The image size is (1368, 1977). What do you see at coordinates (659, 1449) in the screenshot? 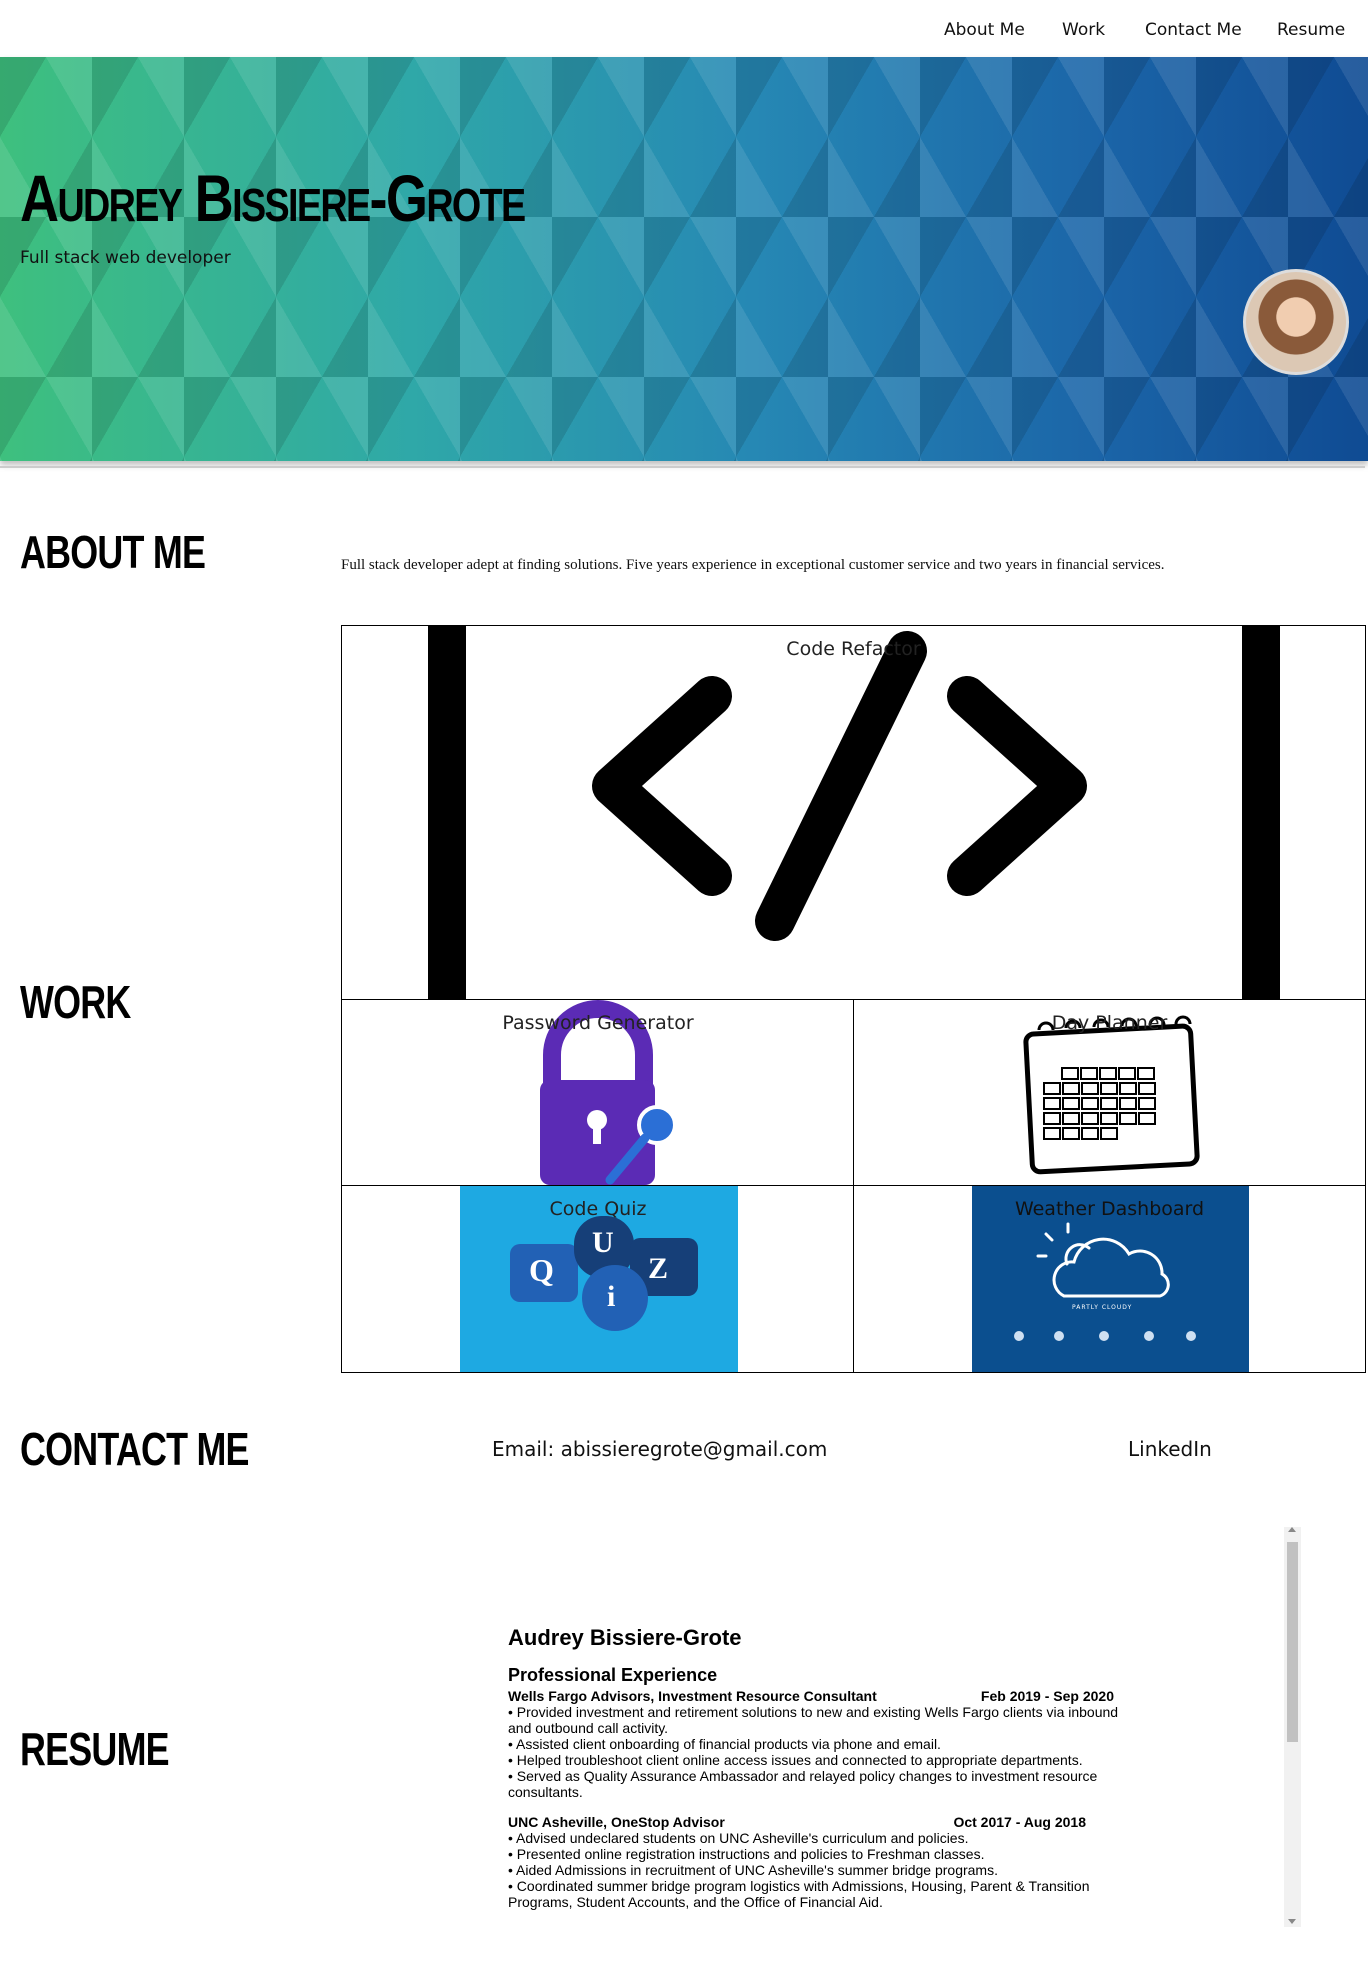
I see `contact-email-link: Email: abissieregrote@gmail.com` at bounding box center [659, 1449].